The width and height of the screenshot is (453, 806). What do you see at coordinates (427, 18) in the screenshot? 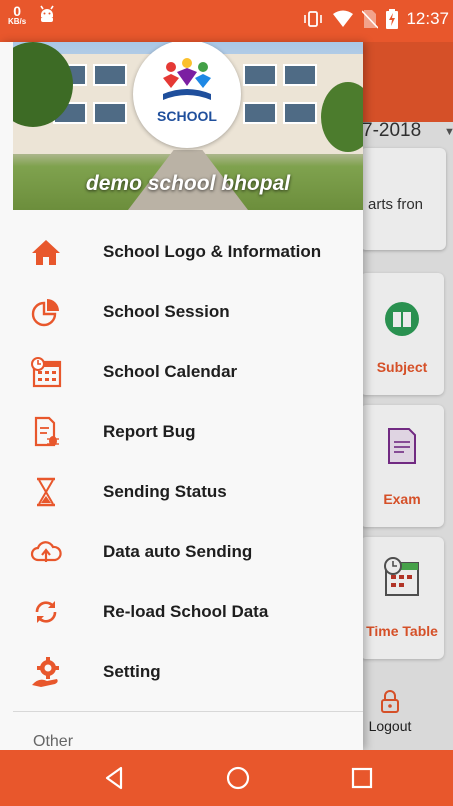
I see `clock: 12:37` at bounding box center [427, 18].